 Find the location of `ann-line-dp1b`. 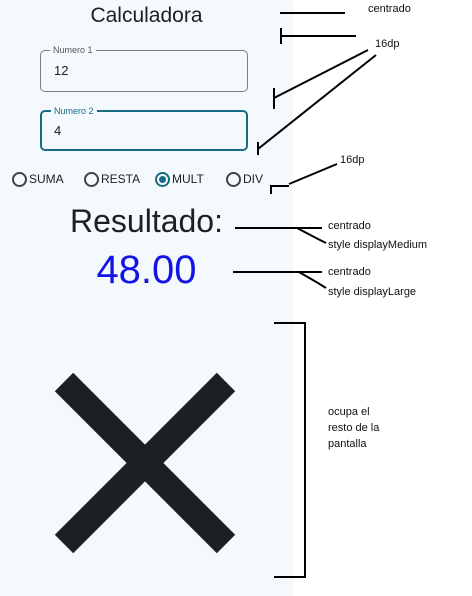

ann-line-dp1b is located at coordinates (321, 74).